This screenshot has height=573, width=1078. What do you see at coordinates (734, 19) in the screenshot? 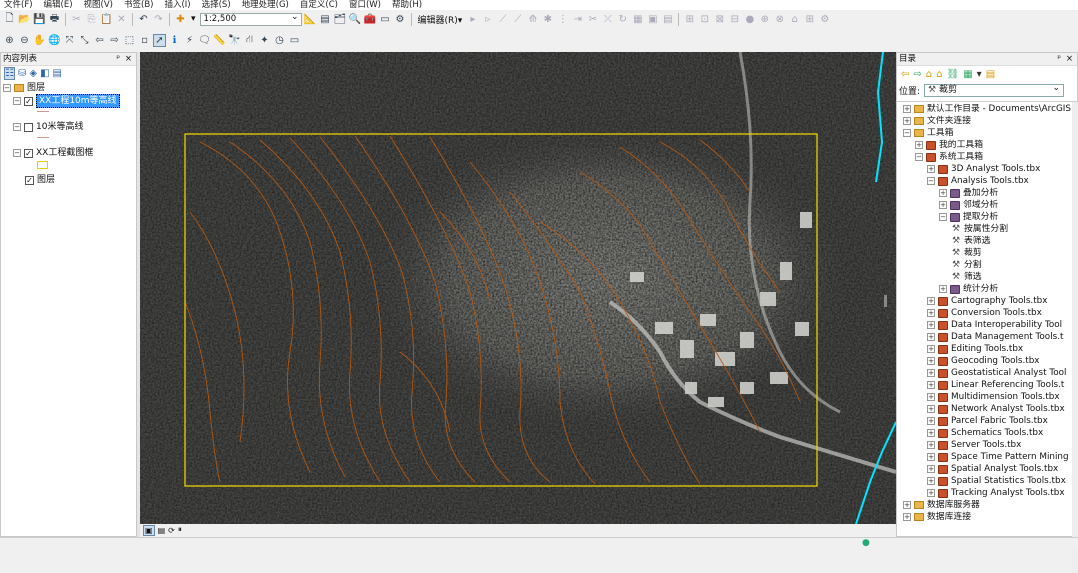
I see `topology-validate-icon: ⊟` at bounding box center [734, 19].